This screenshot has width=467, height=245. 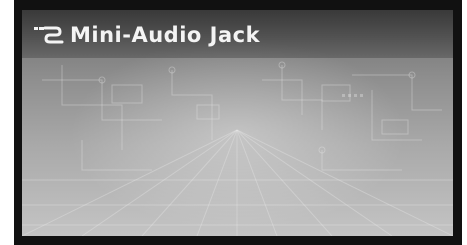 I want to click on screen-title: Mini-Audio Jack, so click(x=165, y=35).